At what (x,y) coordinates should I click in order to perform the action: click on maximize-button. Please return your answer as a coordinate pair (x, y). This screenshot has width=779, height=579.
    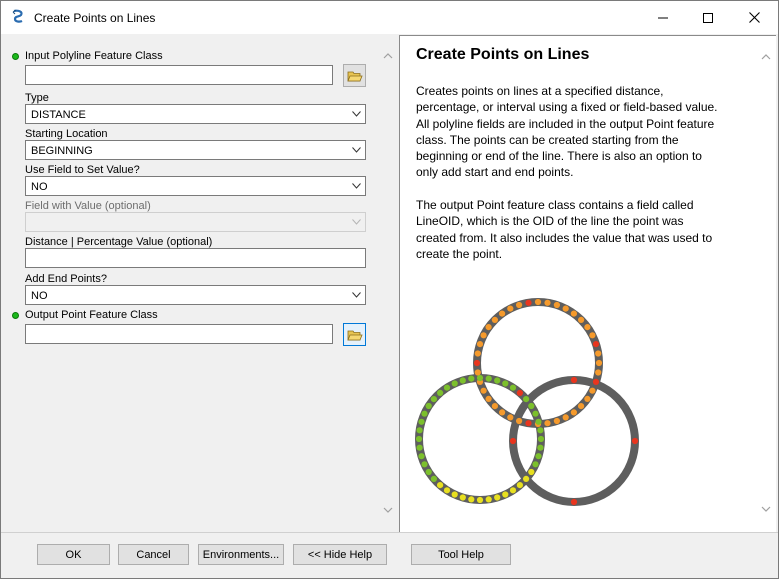
    Looking at the image, I should click on (708, 17).